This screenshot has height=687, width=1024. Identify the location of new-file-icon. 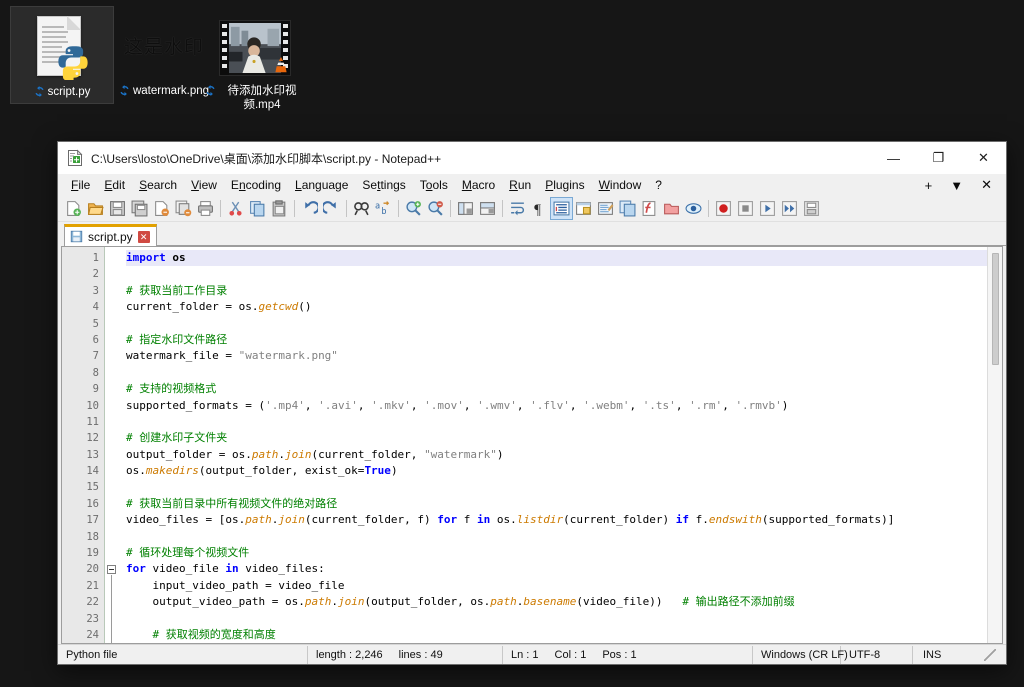
(73, 208).